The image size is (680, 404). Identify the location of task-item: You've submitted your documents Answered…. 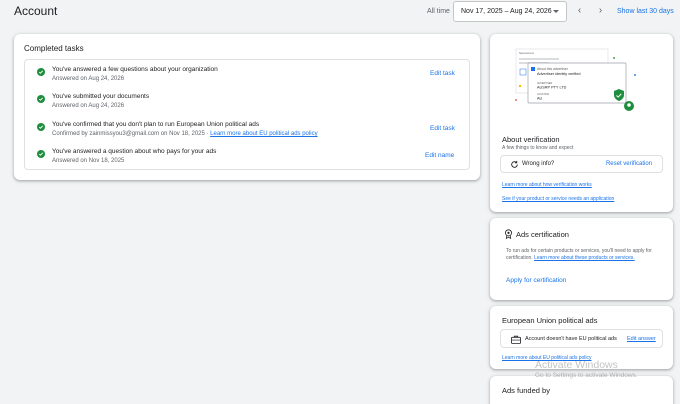
(247, 104).